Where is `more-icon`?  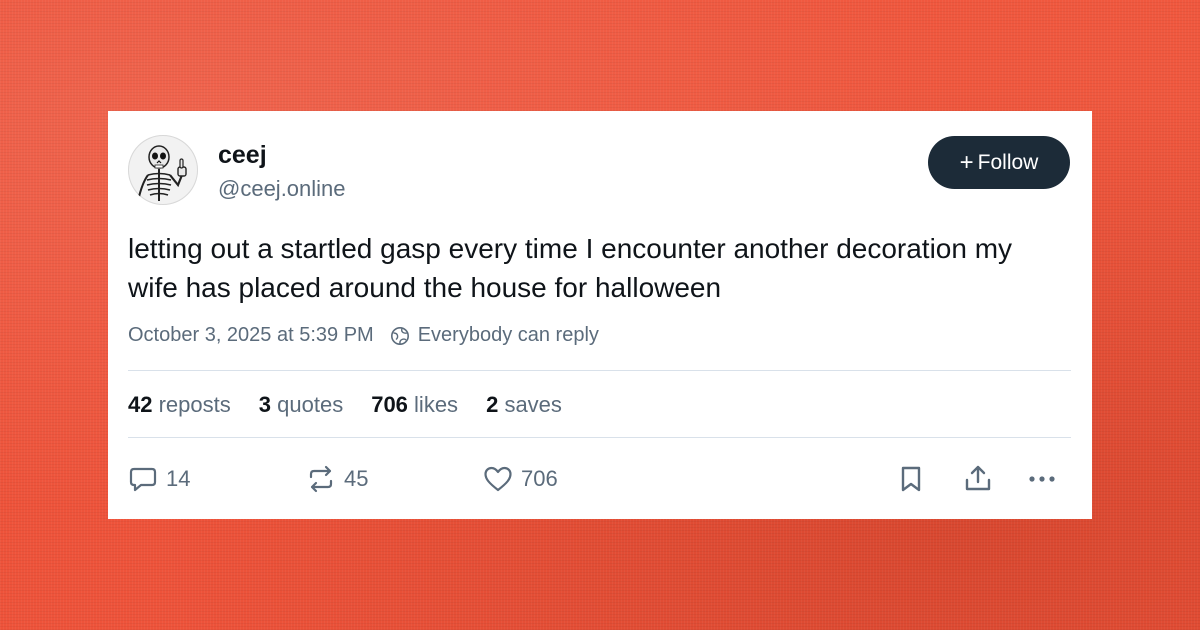 more-icon is located at coordinates (1042, 479).